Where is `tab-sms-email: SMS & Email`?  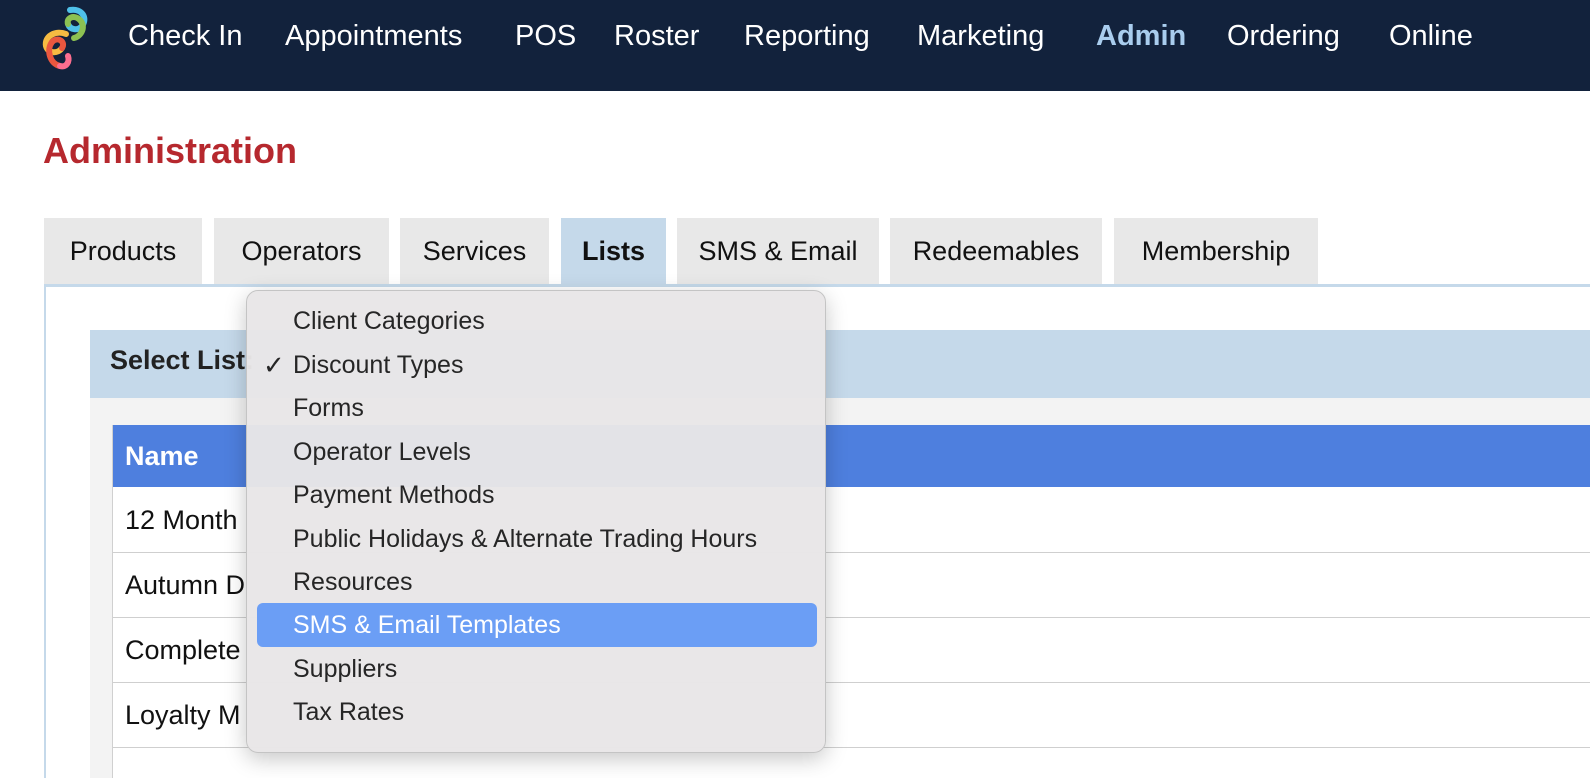 tab-sms-email: SMS & Email is located at coordinates (778, 251).